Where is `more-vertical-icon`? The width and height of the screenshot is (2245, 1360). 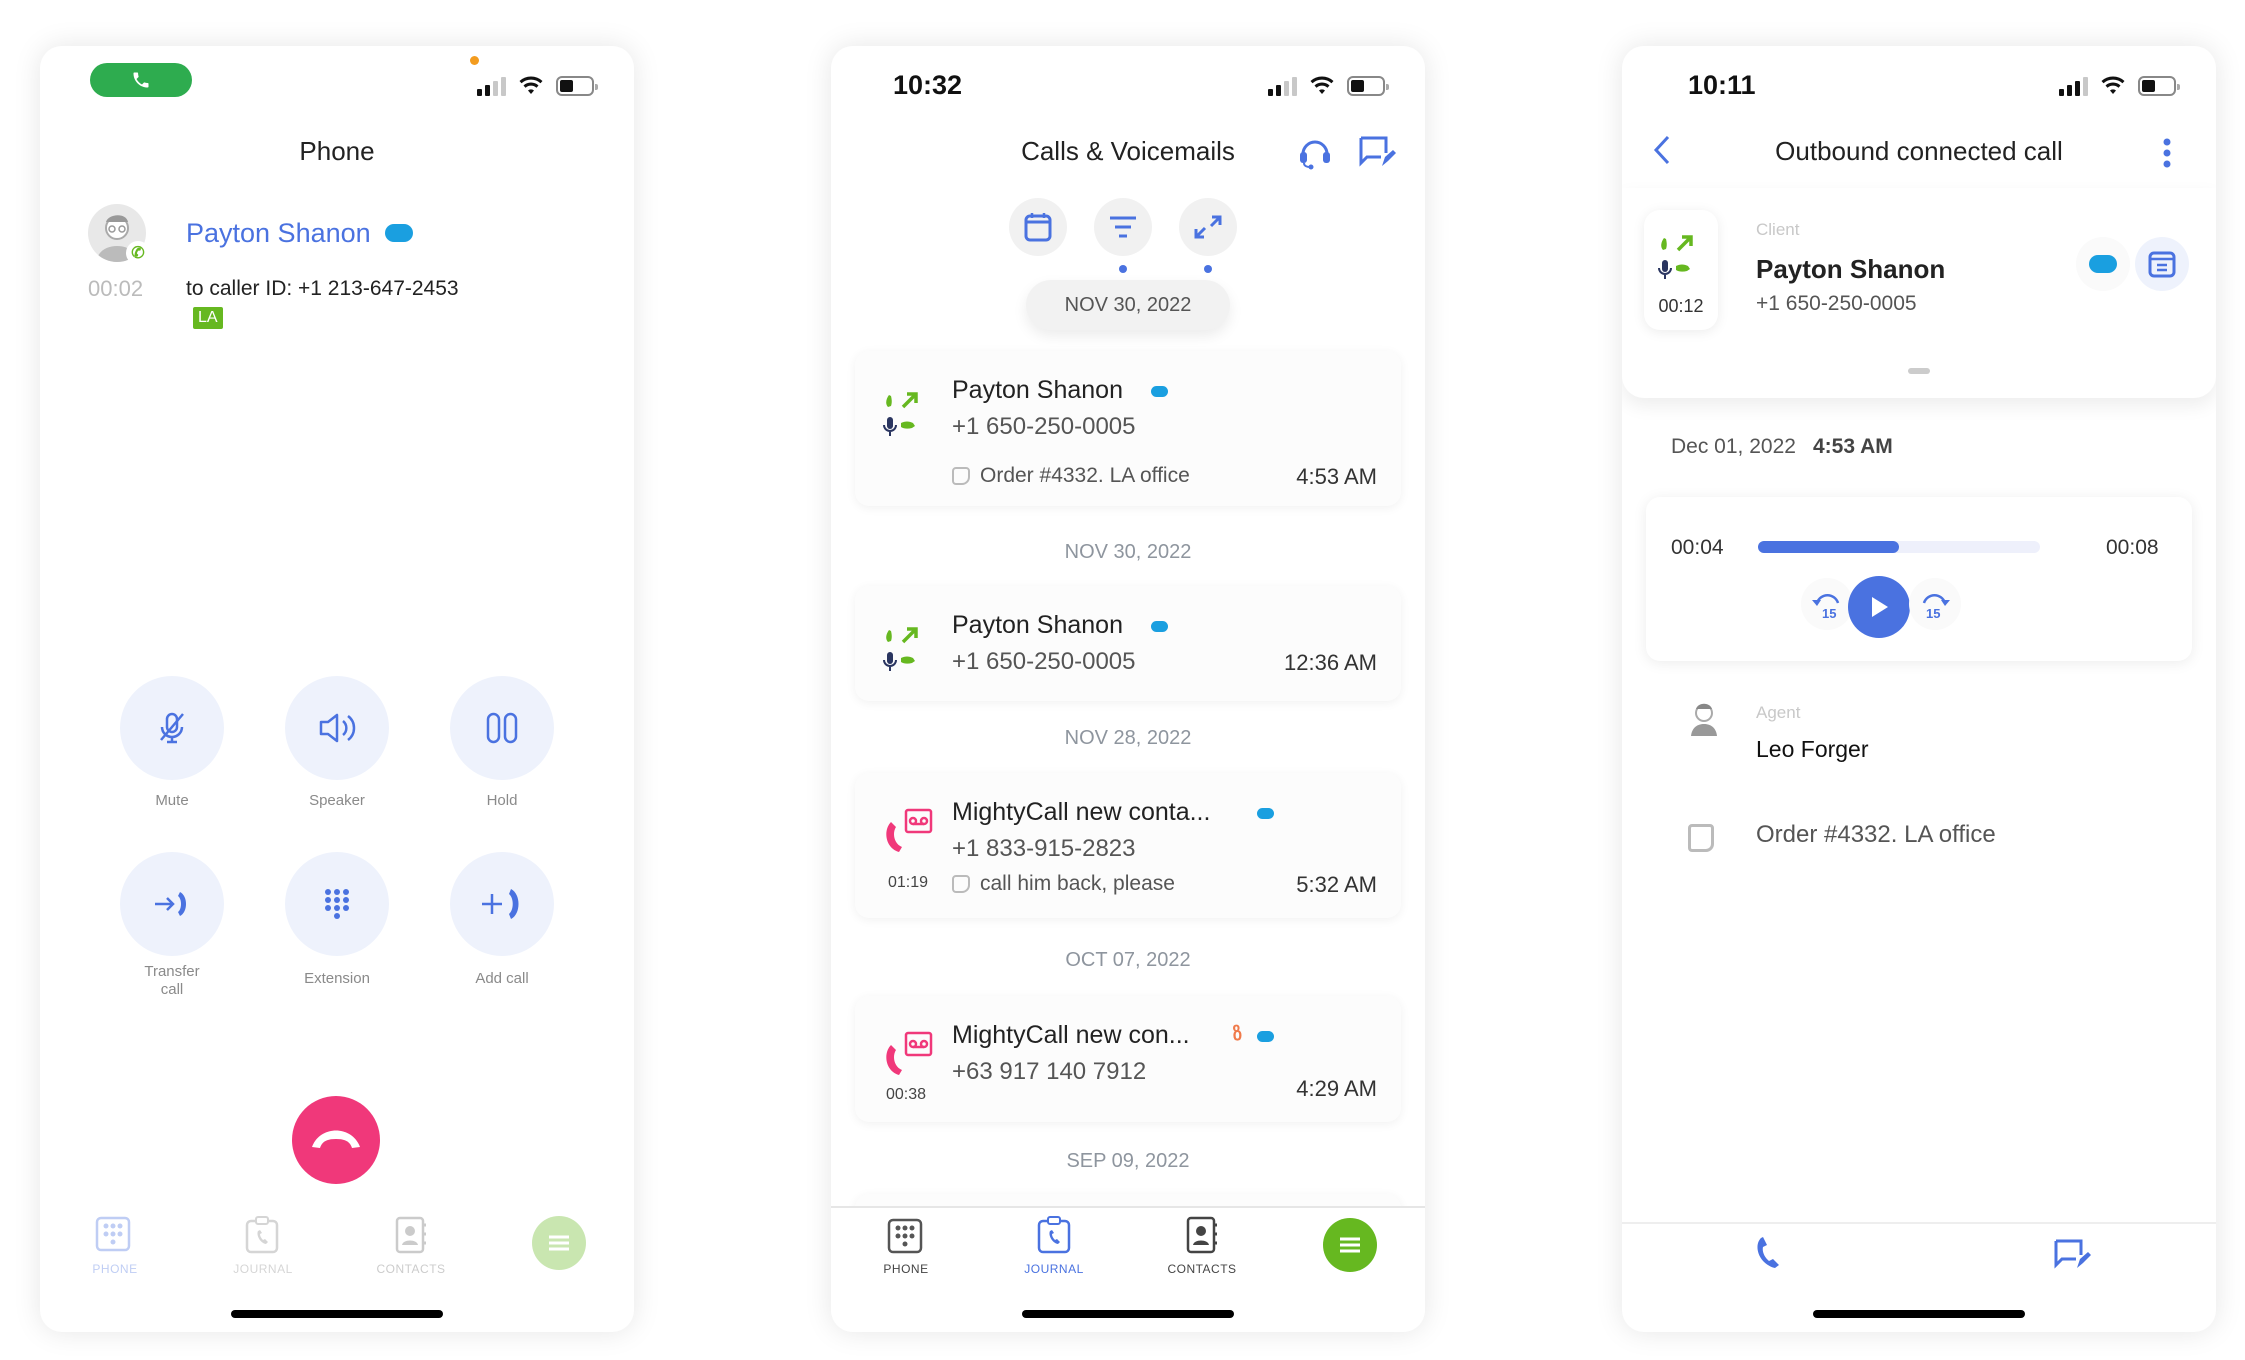 more-vertical-icon is located at coordinates (2167, 153).